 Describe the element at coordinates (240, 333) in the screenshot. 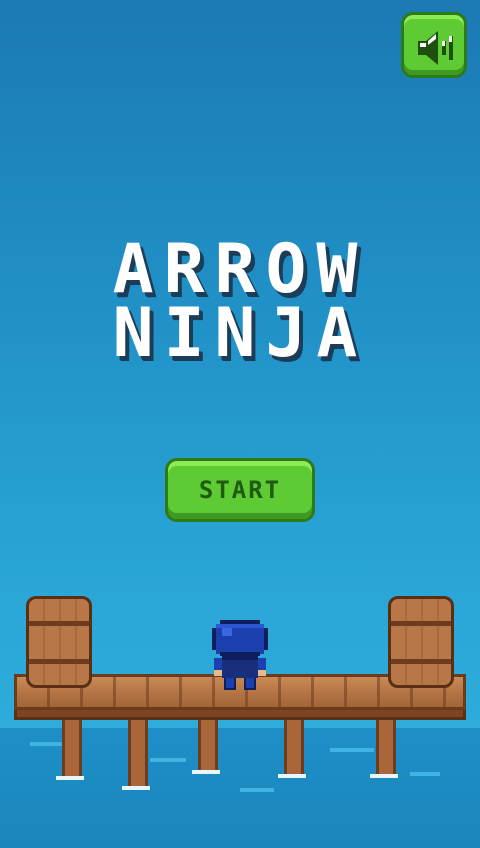

I see `title-line-2: NINJA` at that location.